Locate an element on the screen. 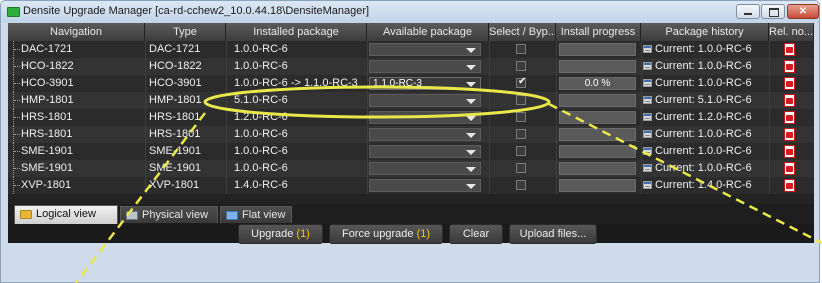 This screenshot has width=822, height=283. column-header: Install progress is located at coordinates (598, 32).